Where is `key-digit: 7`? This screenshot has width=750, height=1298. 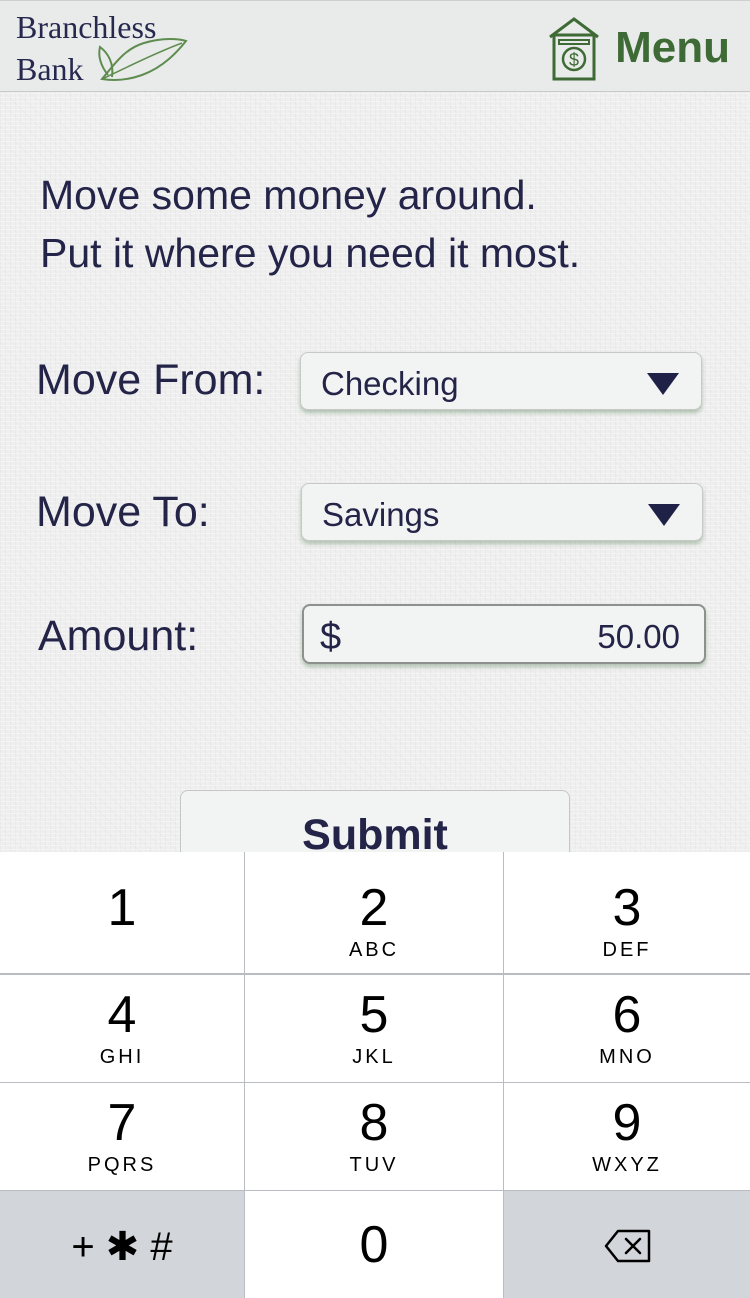 key-digit: 7 is located at coordinates (122, 1123).